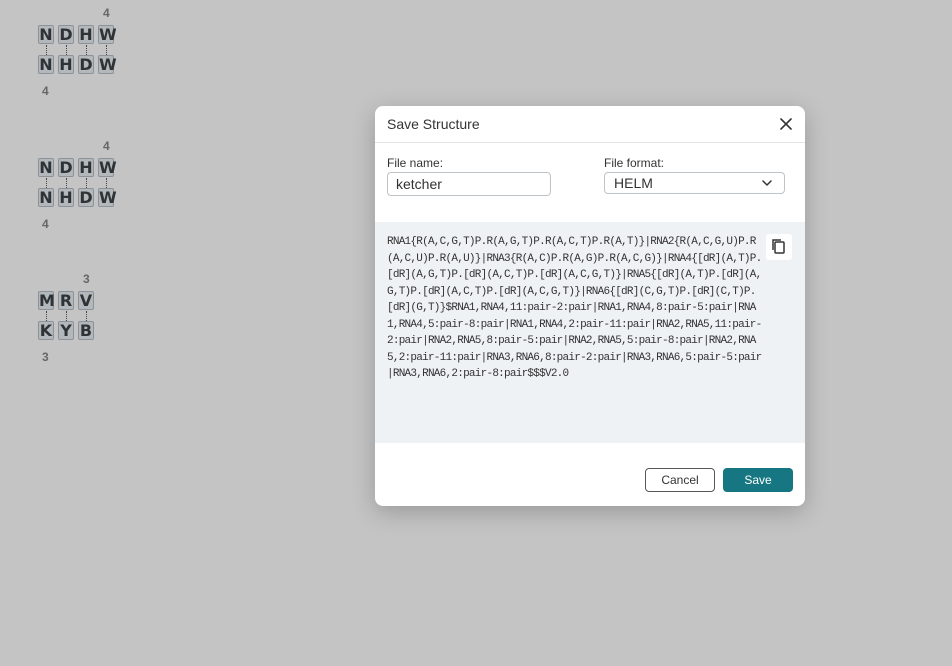 The height and width of the screenshot is (666, 952). I want to click on save-button: Save, so click(758, 480).